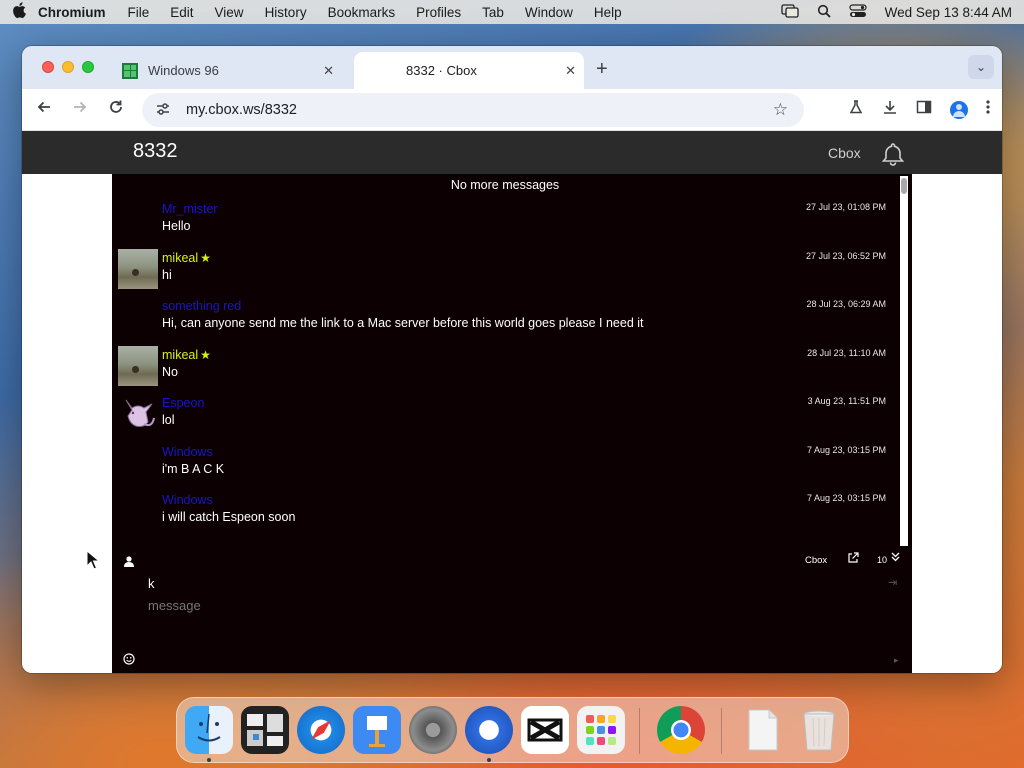 This screenshot has height=768, width=1024. I want to click on launchpad-icon, so click(601, 730).